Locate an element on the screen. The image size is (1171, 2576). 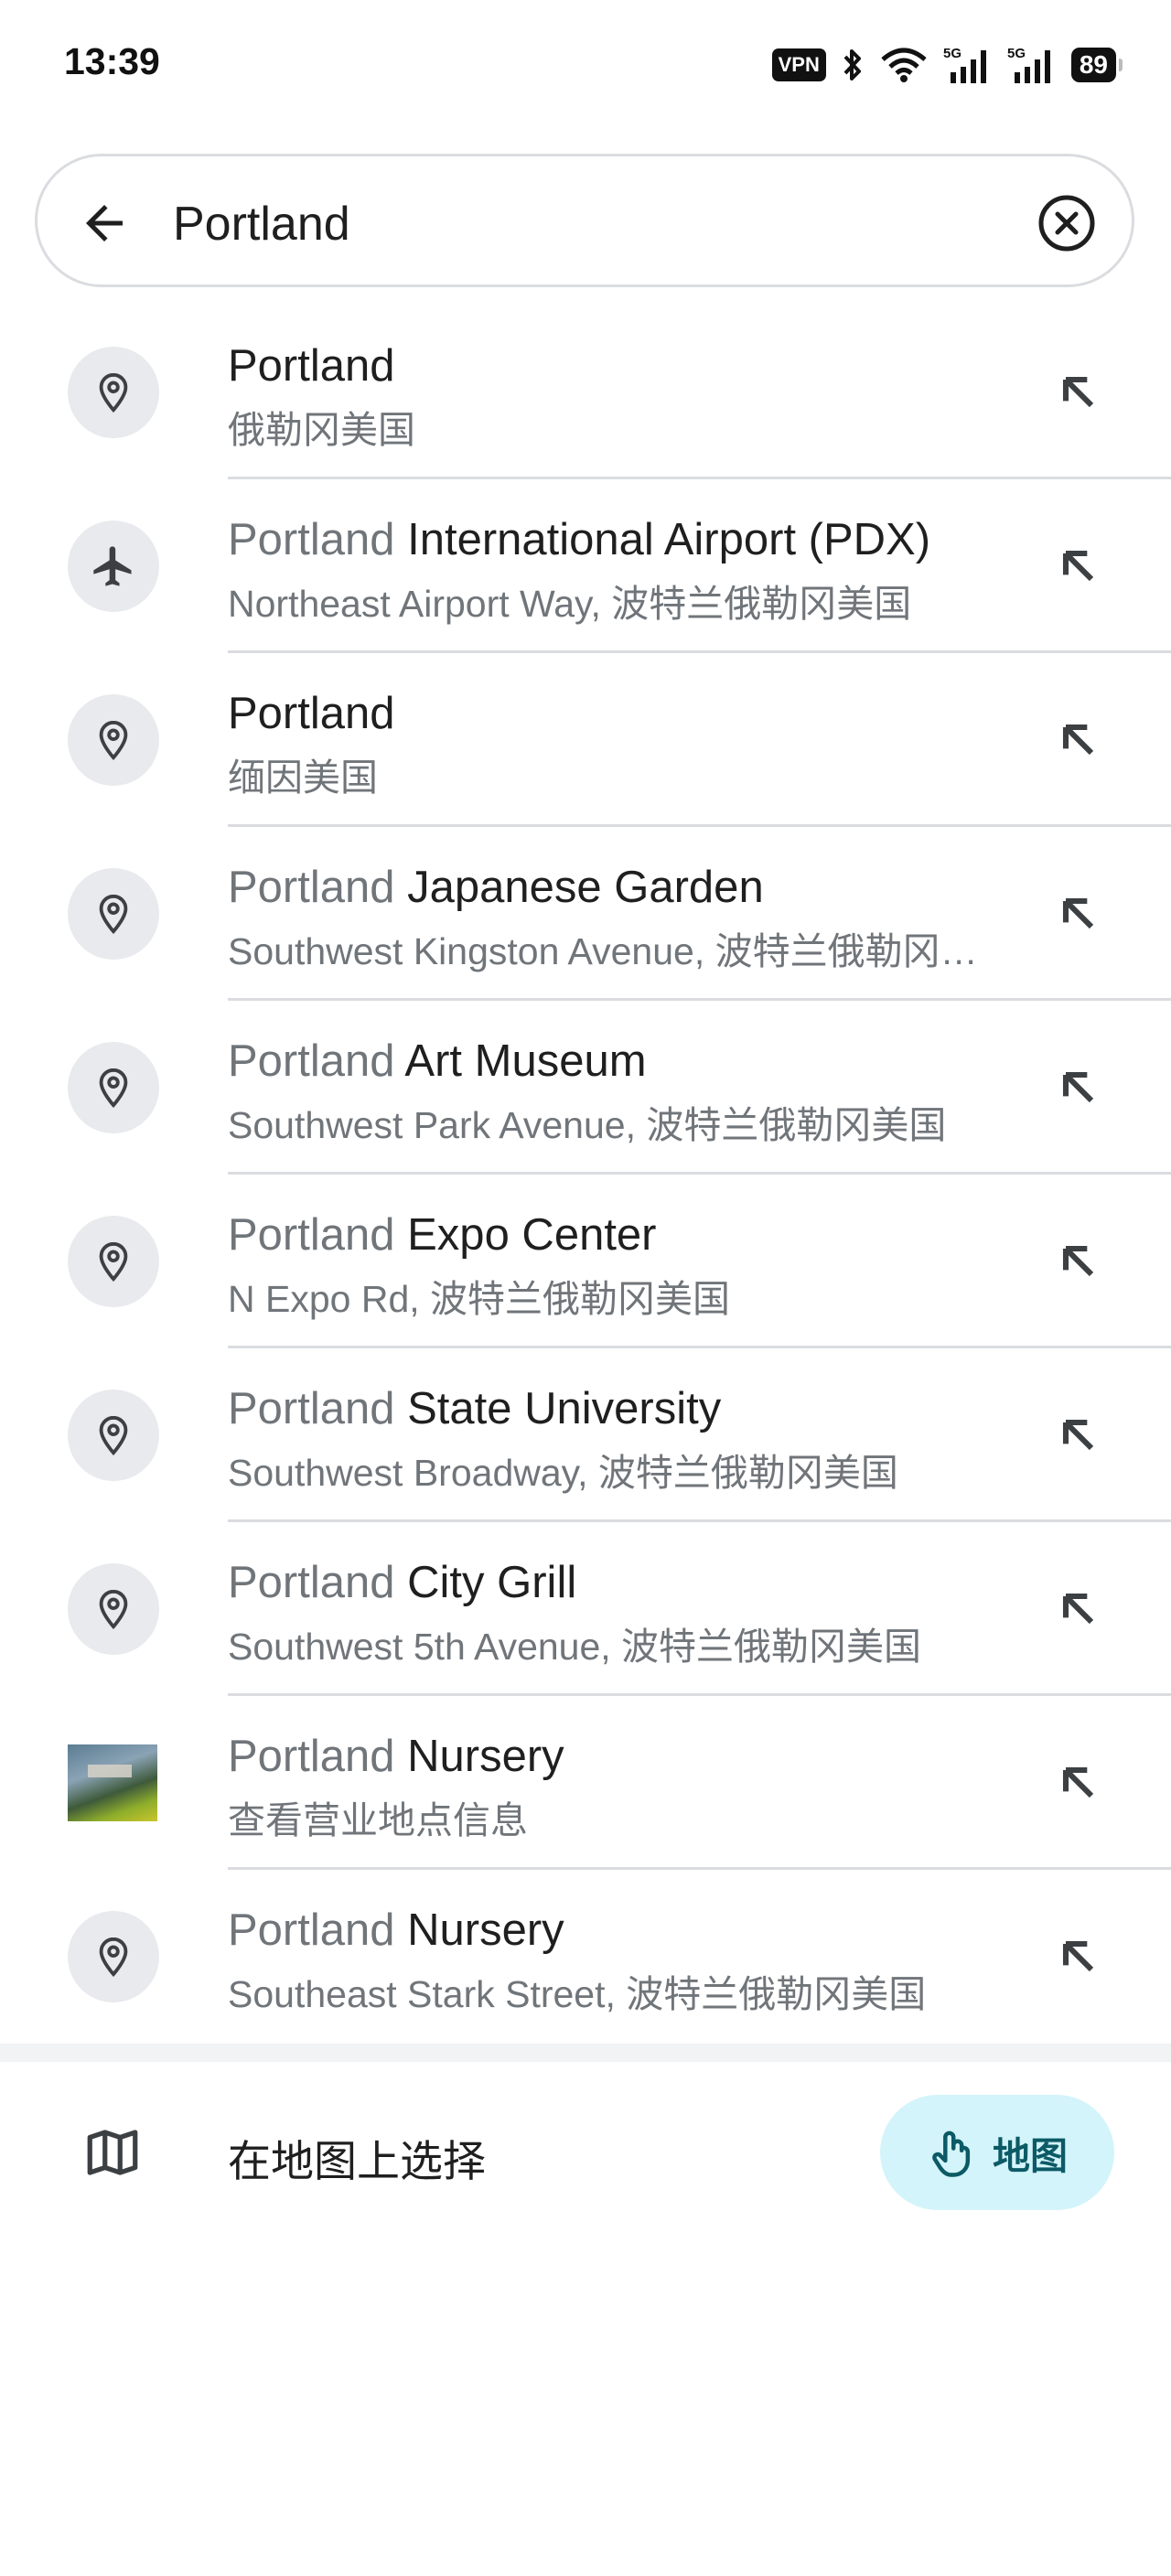
arrow-left-icon is located at coordinates (104, 223).